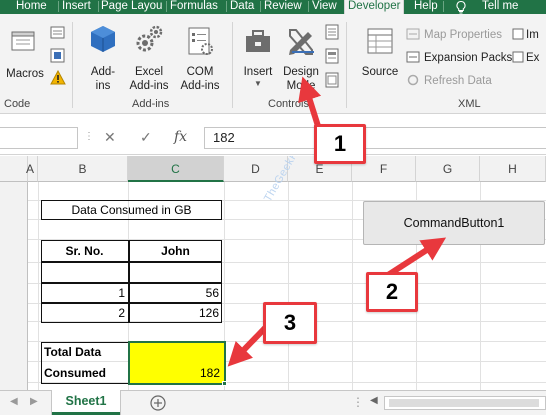  What do you see at coordinates (273, 402) in the screenshot?
I see `sheet-tab-bar: ◀ ▶ Sheet1 ⋮ ◀` at bounding box center [273, 402].